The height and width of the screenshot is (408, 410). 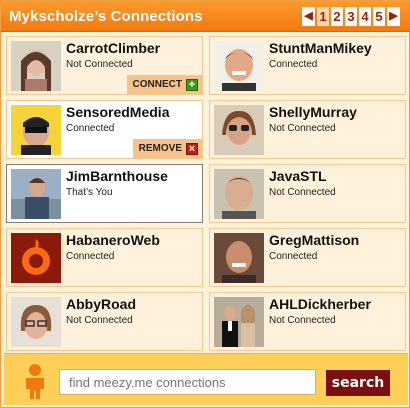 I want to click on connection-card: CarrotClimber Not Connected CONNECT +, so click(x=104, y=65).